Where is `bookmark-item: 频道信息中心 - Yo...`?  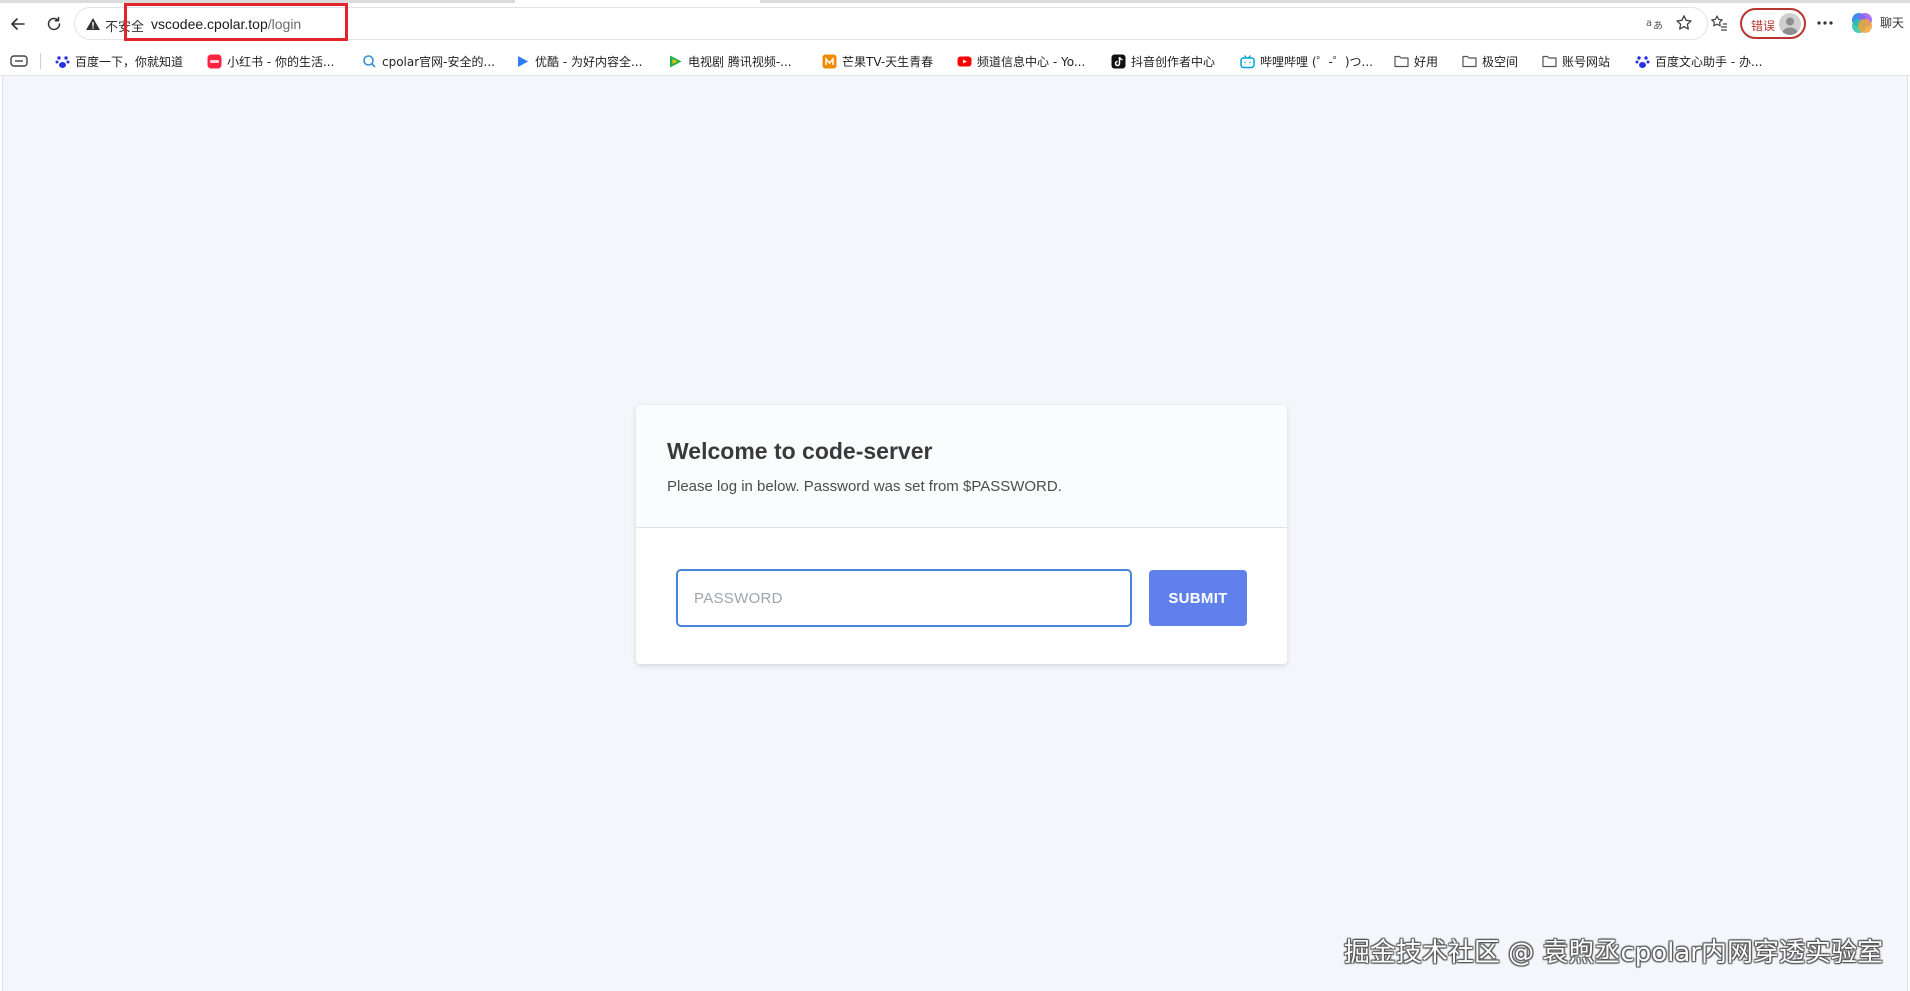
bookmark-item: 频道信息中心 - Yo... is located at coordinates (1021, 61).